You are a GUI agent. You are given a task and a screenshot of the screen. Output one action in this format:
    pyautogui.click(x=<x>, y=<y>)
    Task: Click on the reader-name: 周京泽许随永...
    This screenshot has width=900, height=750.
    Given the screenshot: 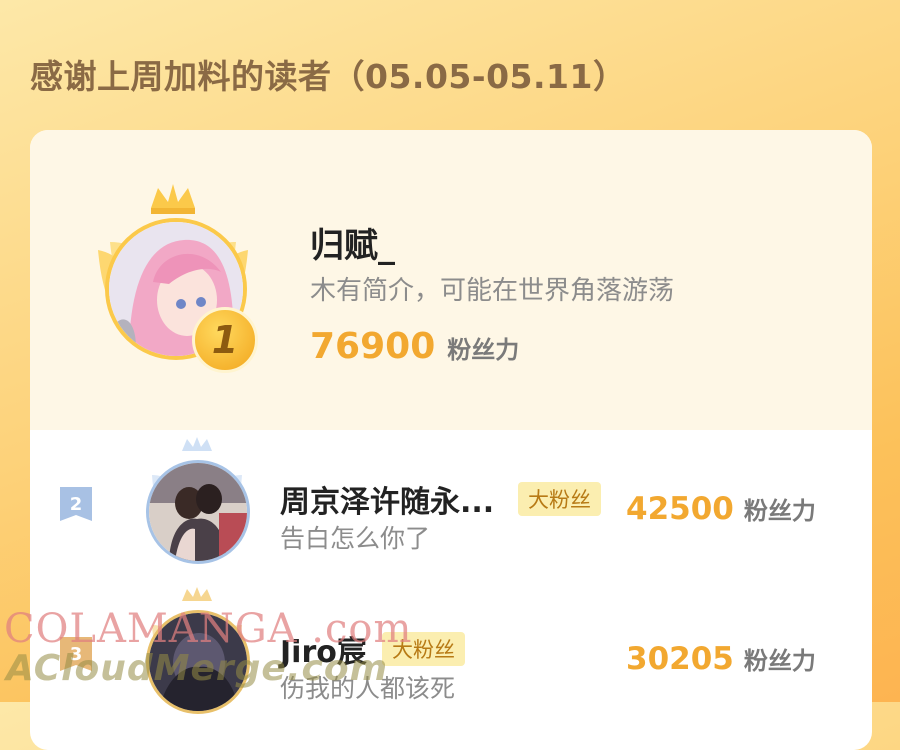 What is the action you would take?
    pyautogui.click(x=387, y=499)
    